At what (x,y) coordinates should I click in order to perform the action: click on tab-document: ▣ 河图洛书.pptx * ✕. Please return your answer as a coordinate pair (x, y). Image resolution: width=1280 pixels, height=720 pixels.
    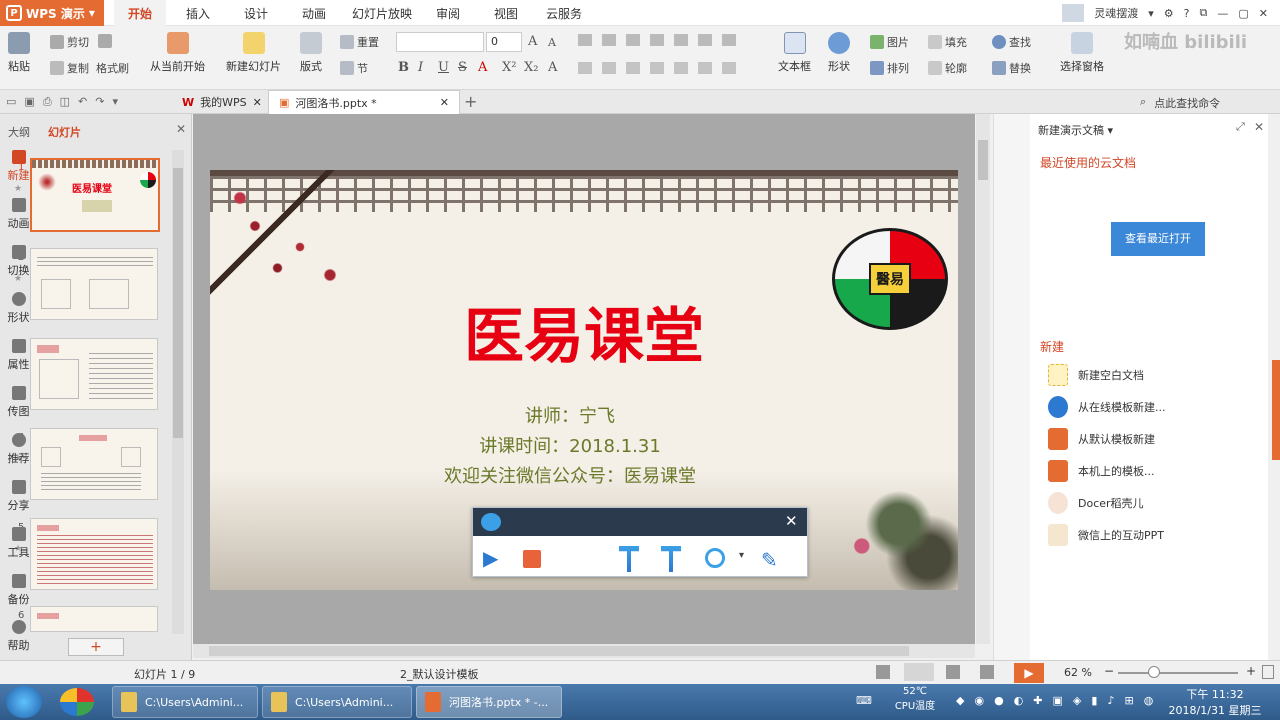
    Looking at the image, I should click on (364, 102).